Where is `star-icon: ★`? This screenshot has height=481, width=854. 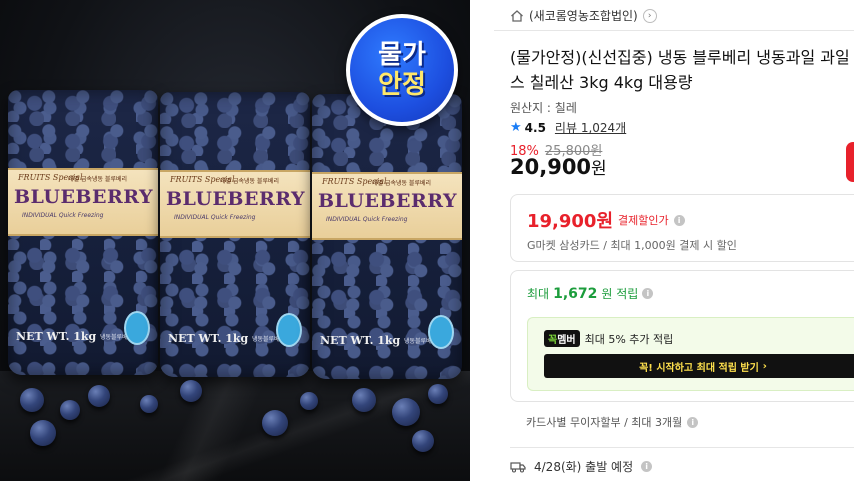 star-icon: ★ is located at coordinates (516, 127).